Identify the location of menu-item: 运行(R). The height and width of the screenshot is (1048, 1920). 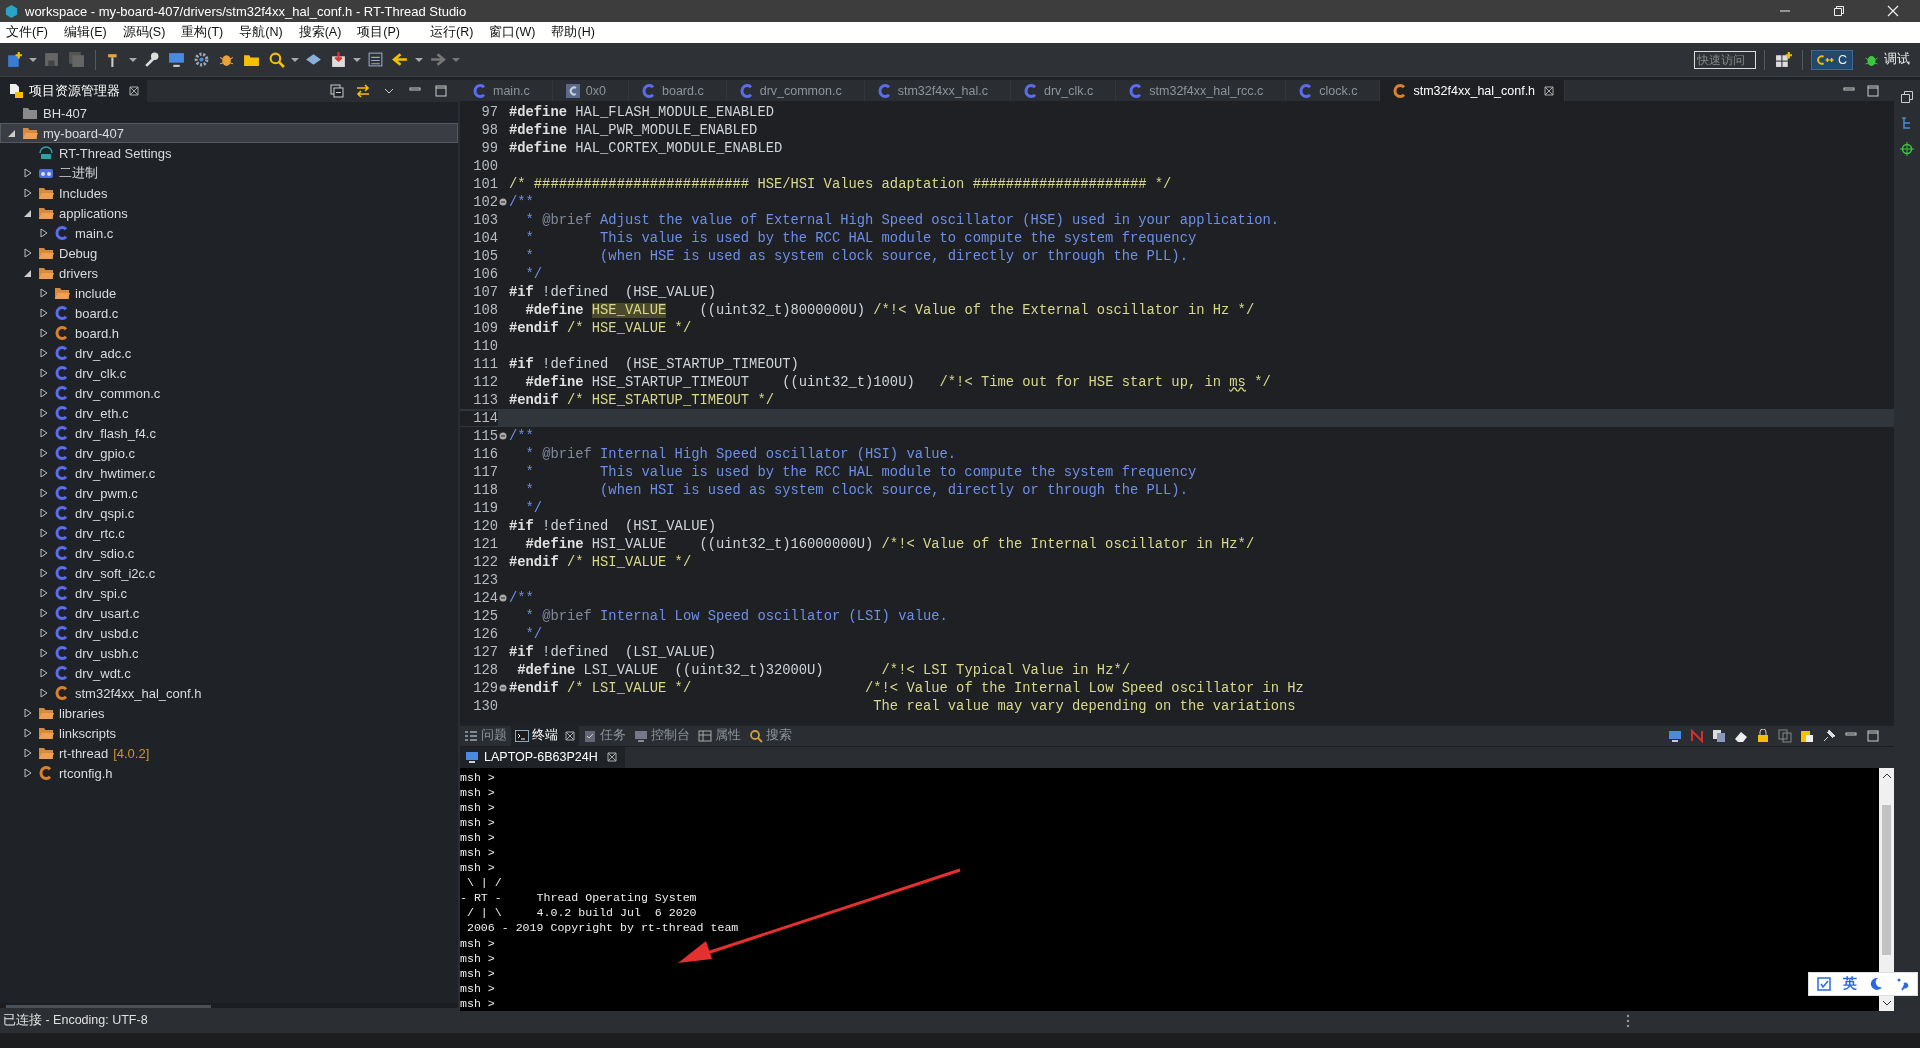
(452, 32).